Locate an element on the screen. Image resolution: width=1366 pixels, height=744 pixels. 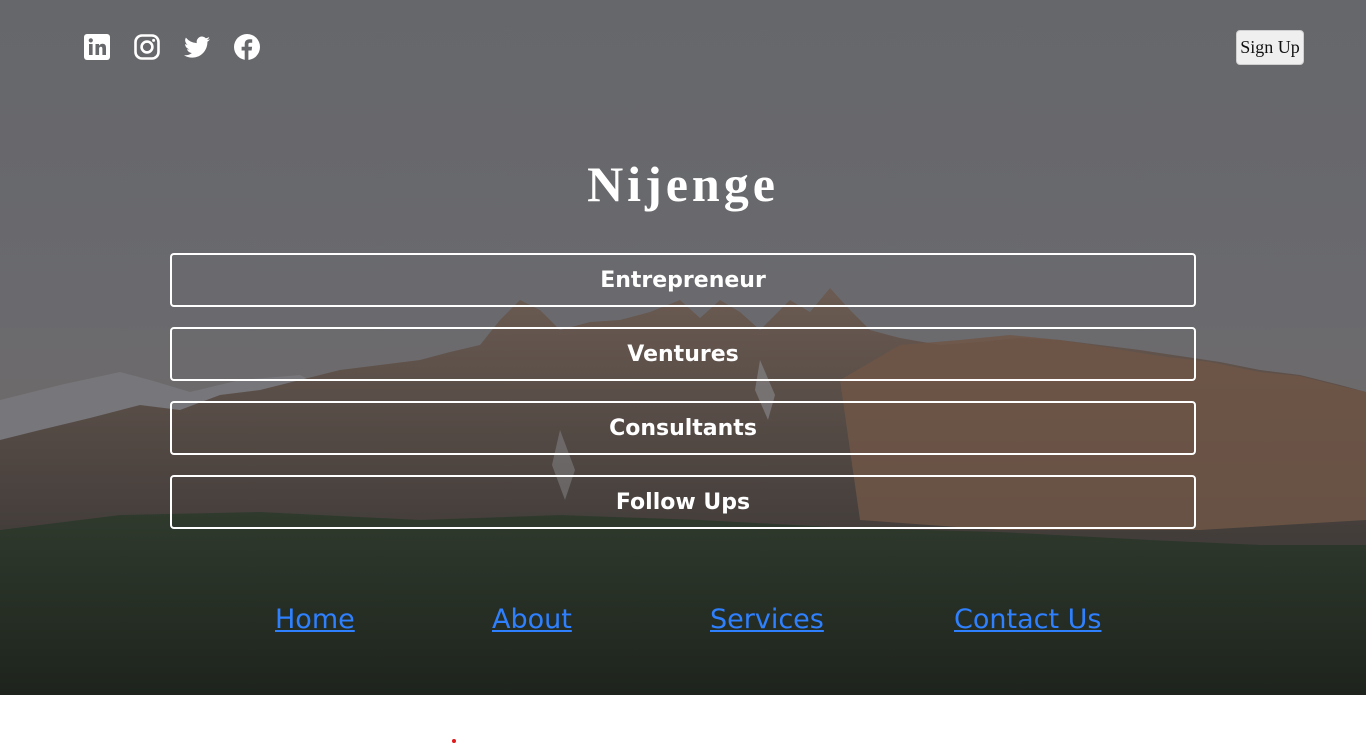
sign-up-button: Sign Up is located at coordinates (1270, 47).